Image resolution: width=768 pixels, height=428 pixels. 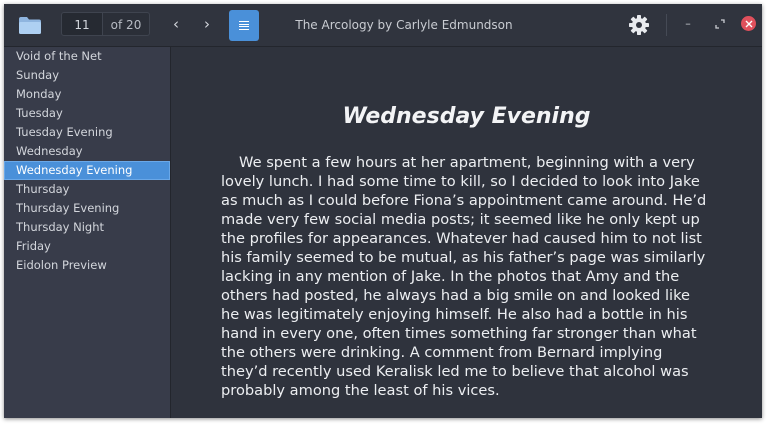 I want to click on chapter-title: Wednesday Evening, so click(x=466, y=116).